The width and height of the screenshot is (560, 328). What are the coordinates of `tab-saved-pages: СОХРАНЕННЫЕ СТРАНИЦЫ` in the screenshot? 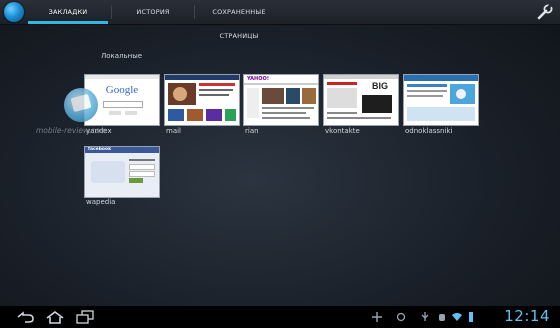 It's located at (239, 20).